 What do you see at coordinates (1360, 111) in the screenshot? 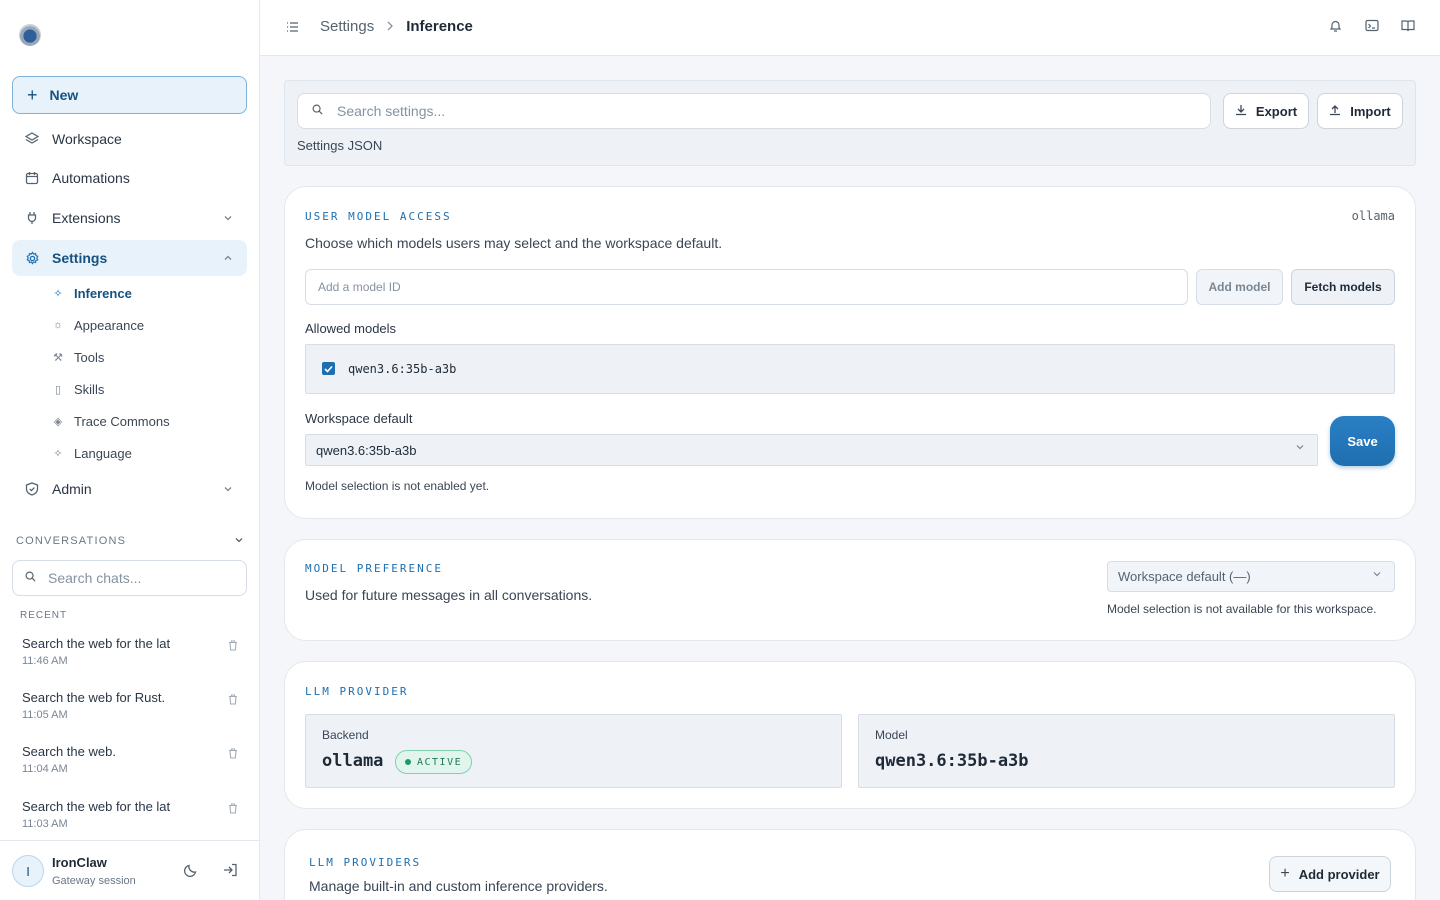
I see `import-button: Import` at bounding box center [1360, 111].